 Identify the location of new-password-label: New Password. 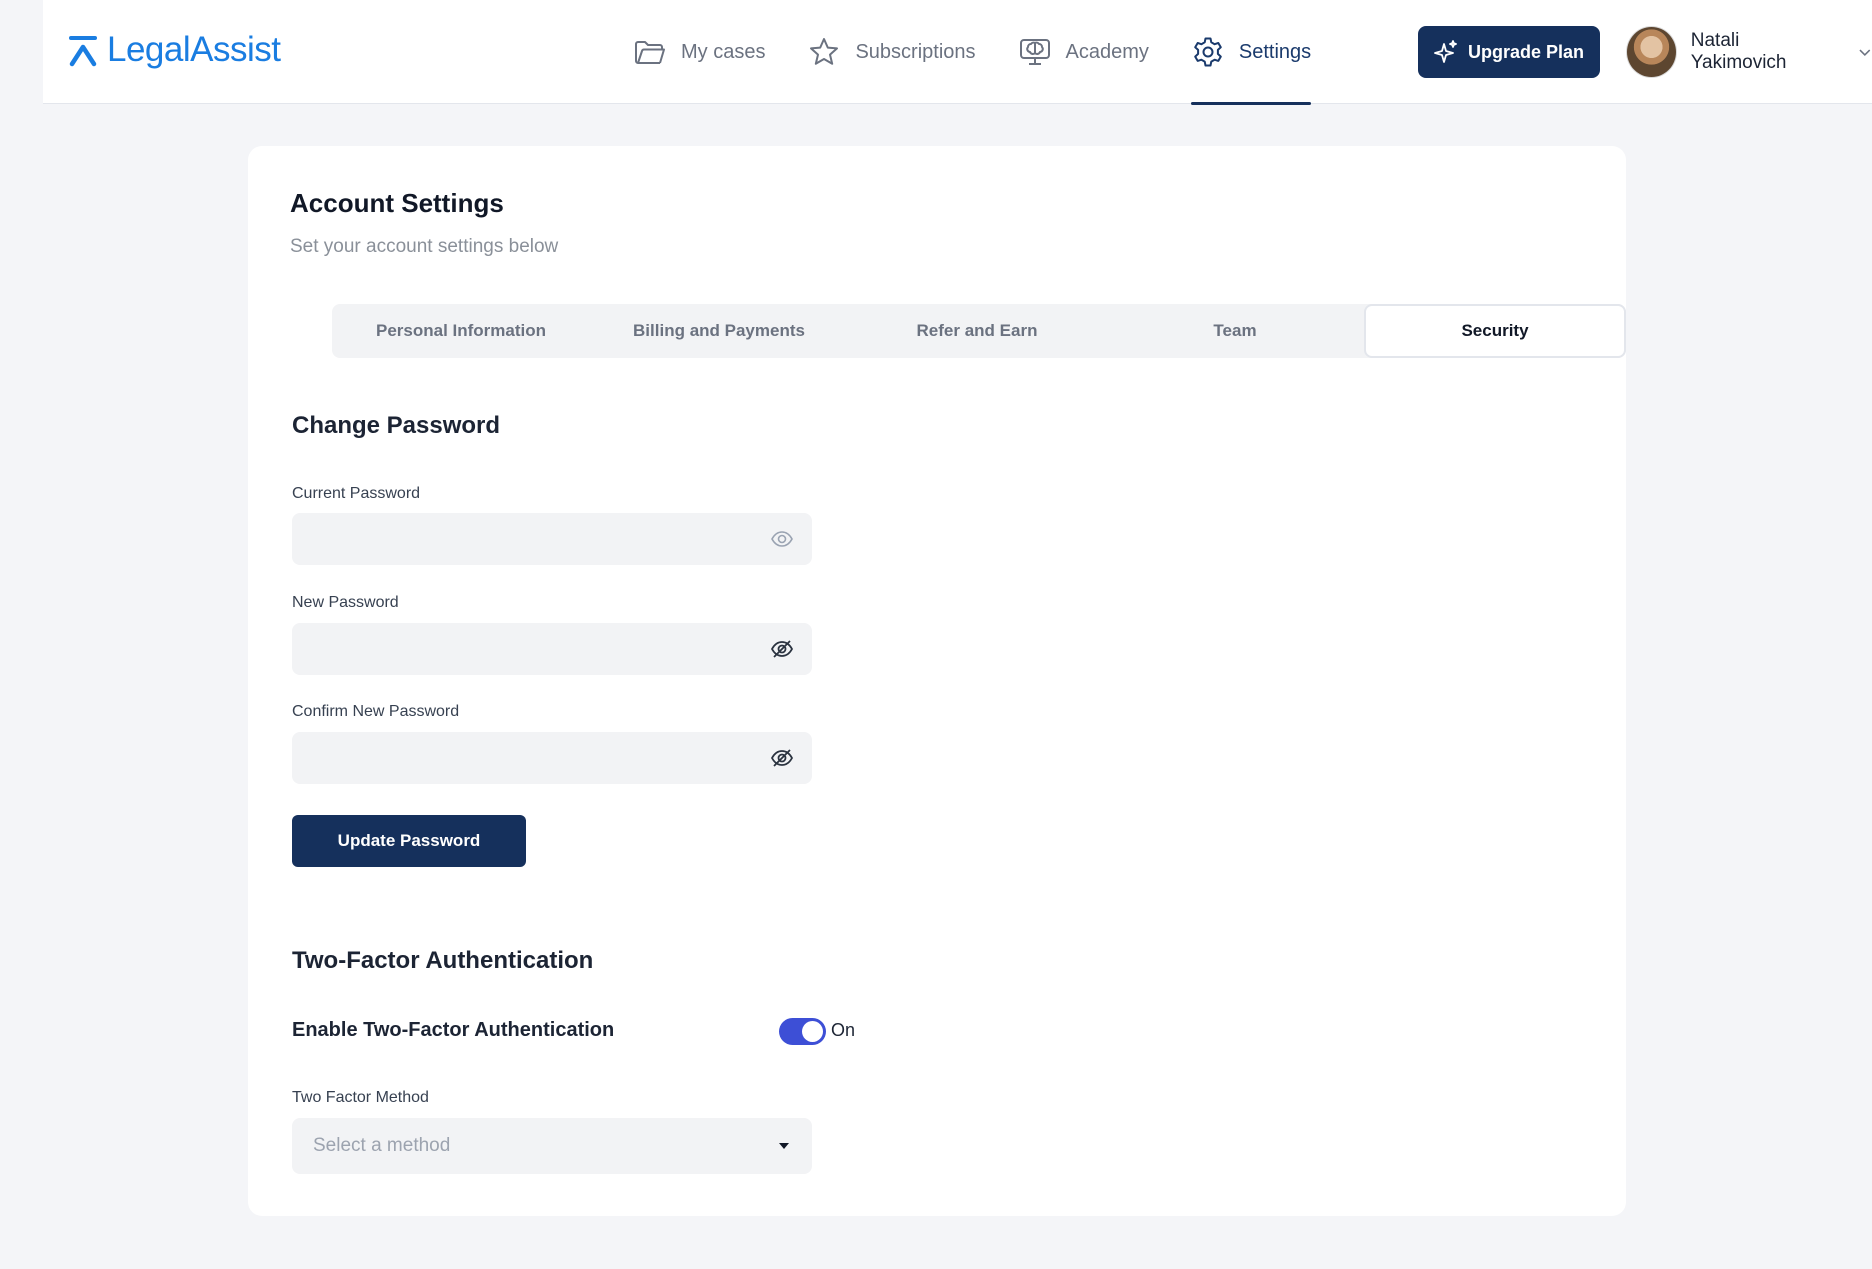
(345, 602).